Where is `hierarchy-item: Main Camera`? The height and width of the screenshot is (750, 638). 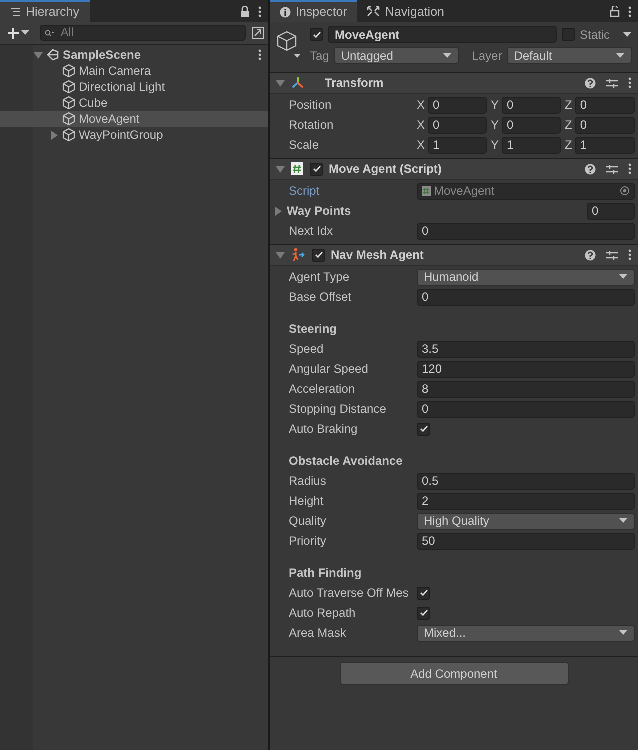
hierarchy-item: Main Camera is located at coordinates (134, 71).